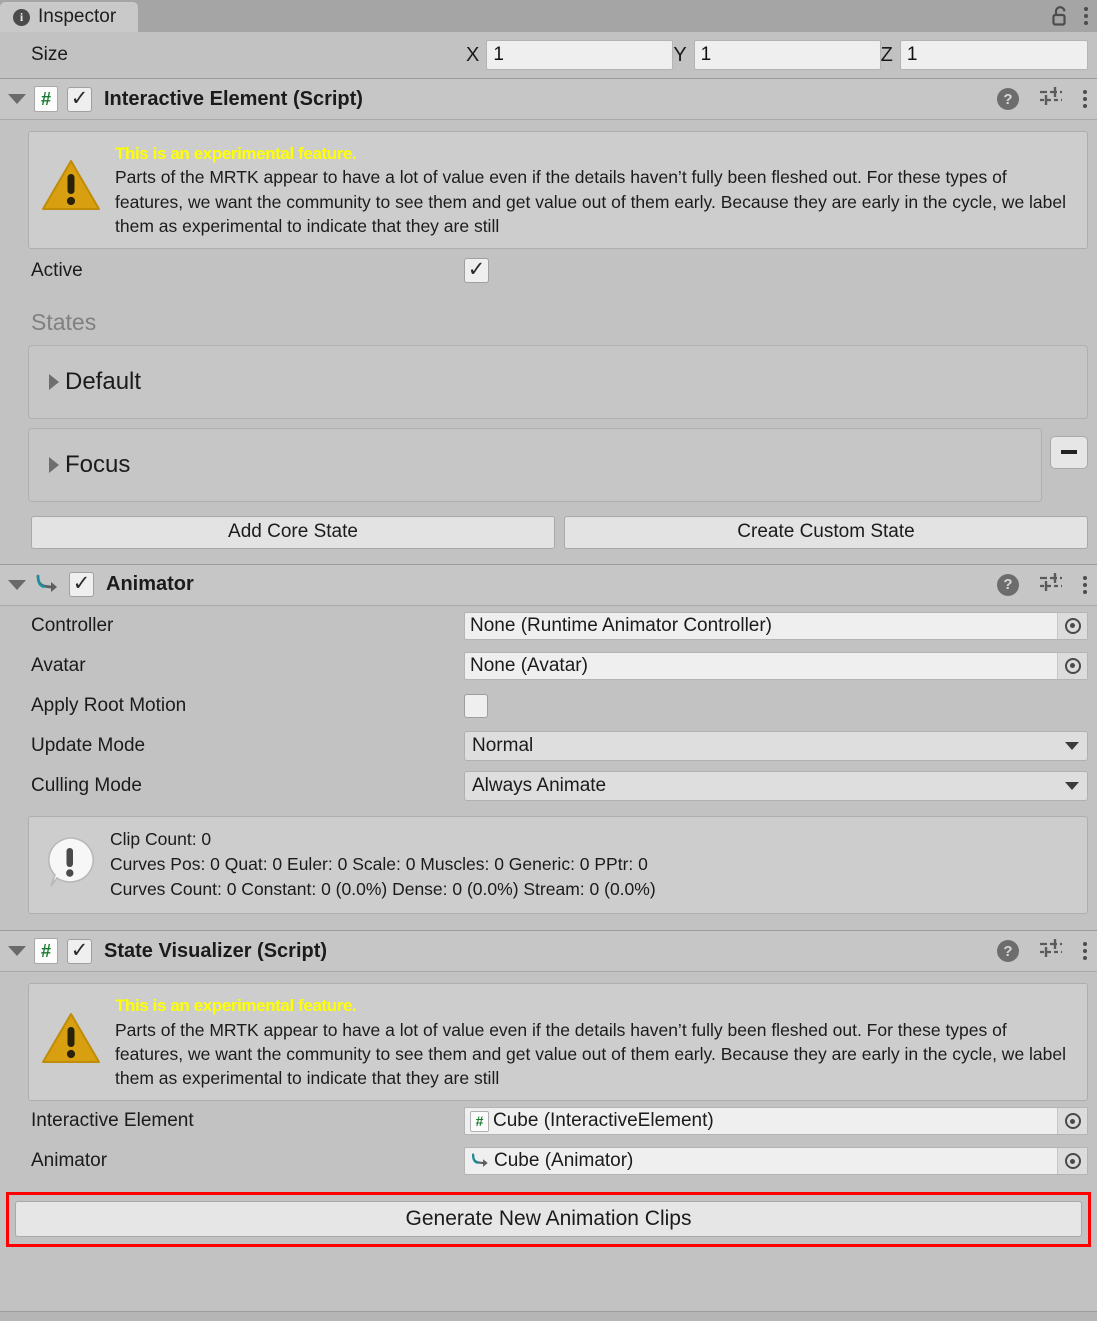 This screenshot has width=1097, height=1321. Describe the element at coordinates (236, 1006) in the screenshot. I see `experimental-warning-title: This is an experimental feature.` at that location.